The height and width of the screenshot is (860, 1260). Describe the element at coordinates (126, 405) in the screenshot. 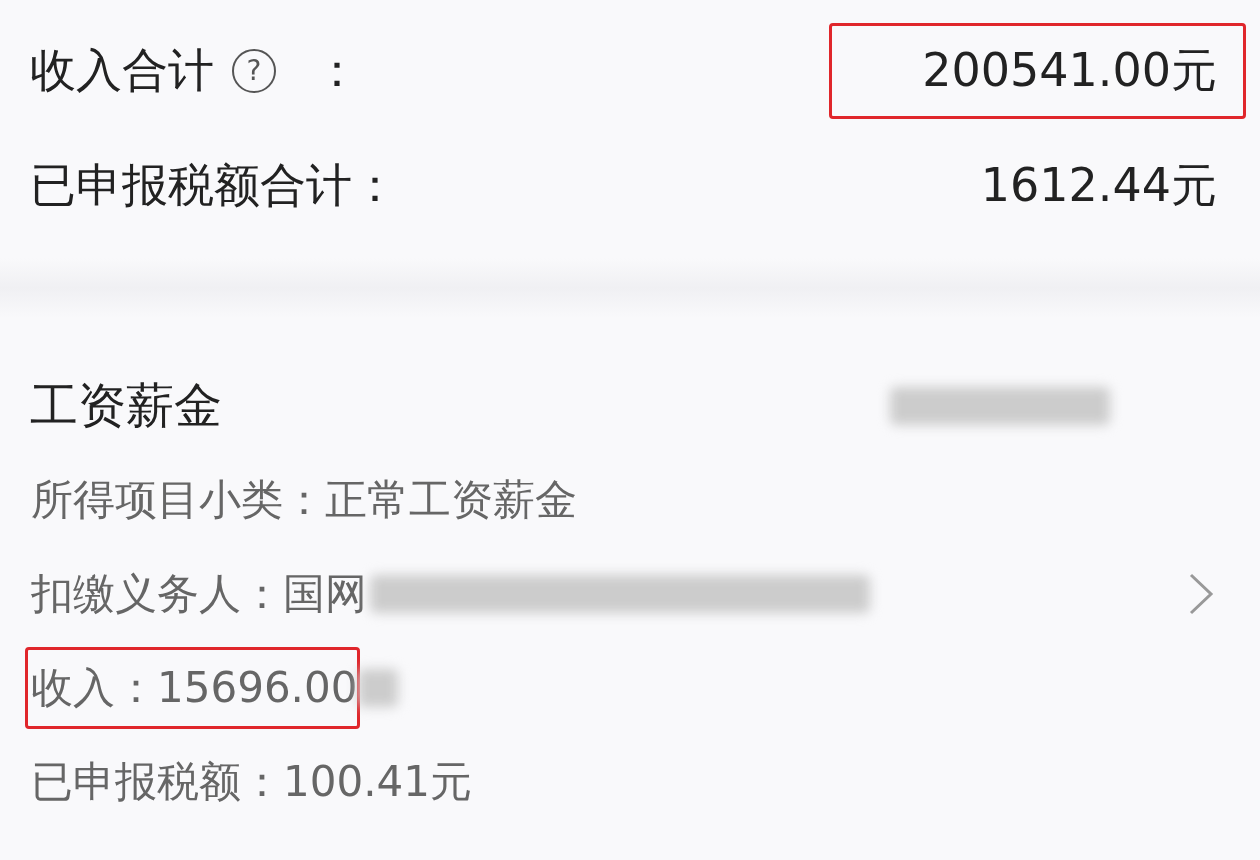

I see `section-title: 工资薪金` at that location.